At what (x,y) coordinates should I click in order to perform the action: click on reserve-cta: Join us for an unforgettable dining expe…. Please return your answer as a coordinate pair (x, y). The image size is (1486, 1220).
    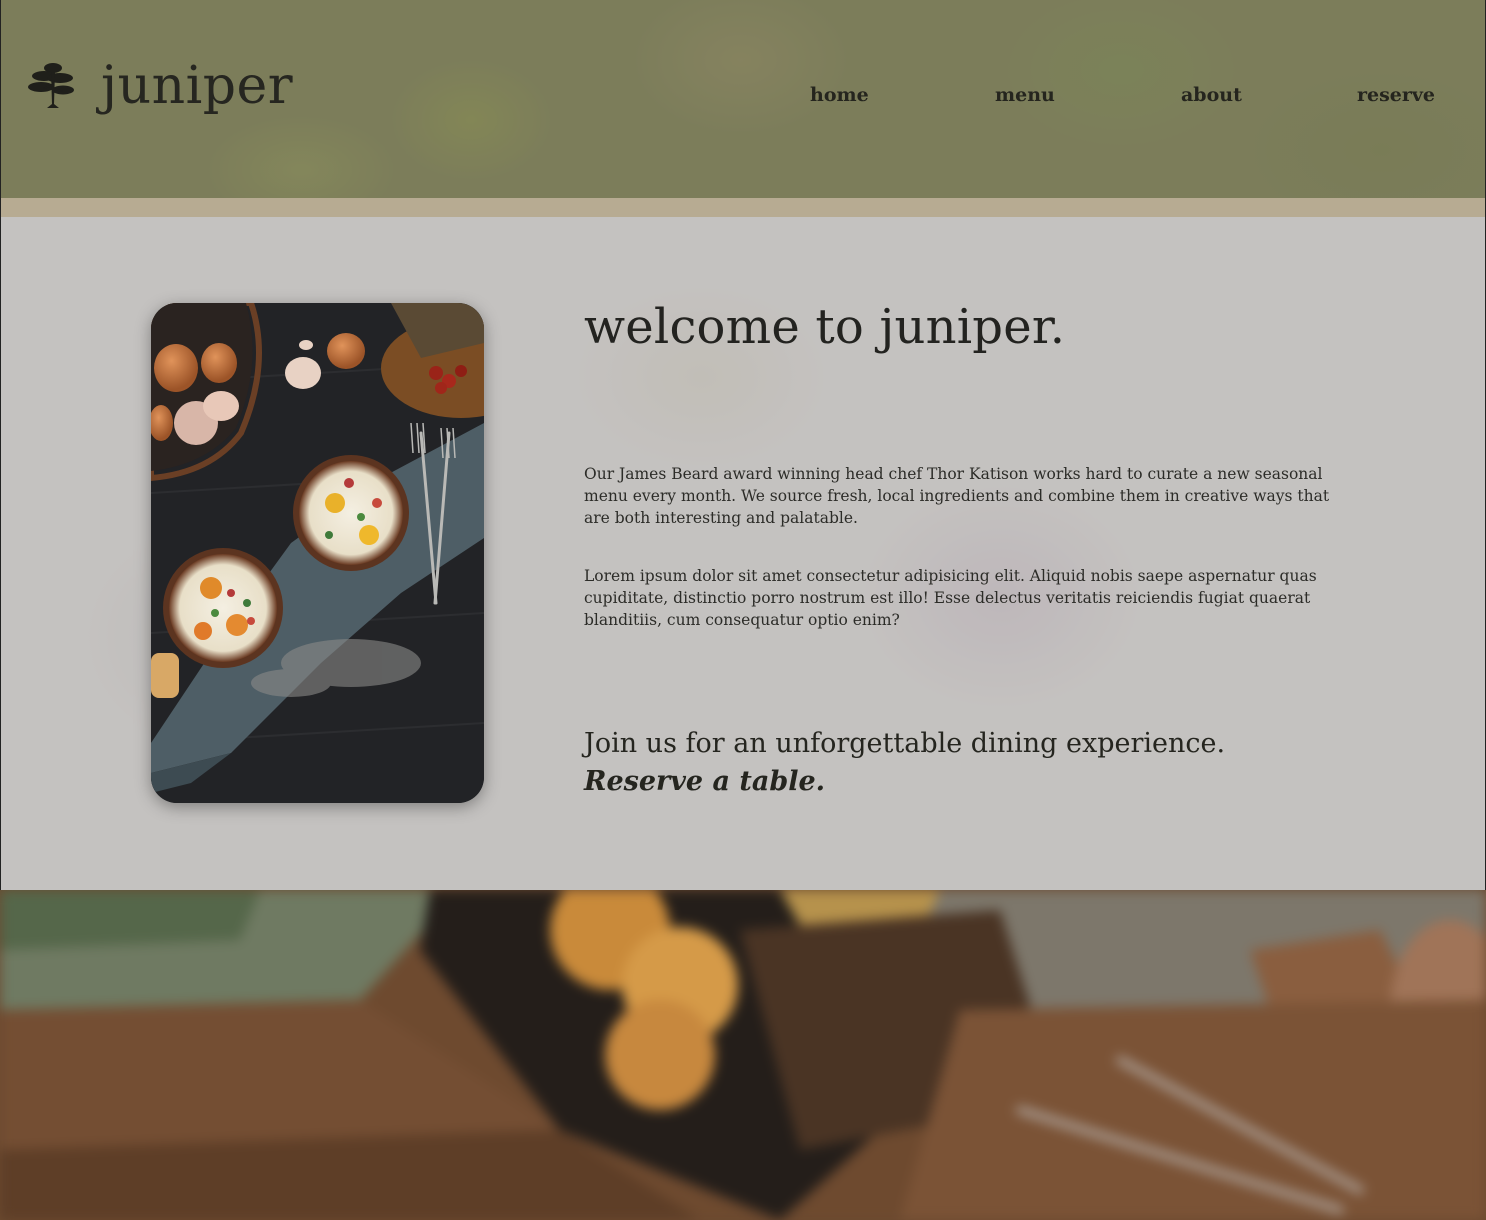
    Looking at the image, I should click on (964, 763).